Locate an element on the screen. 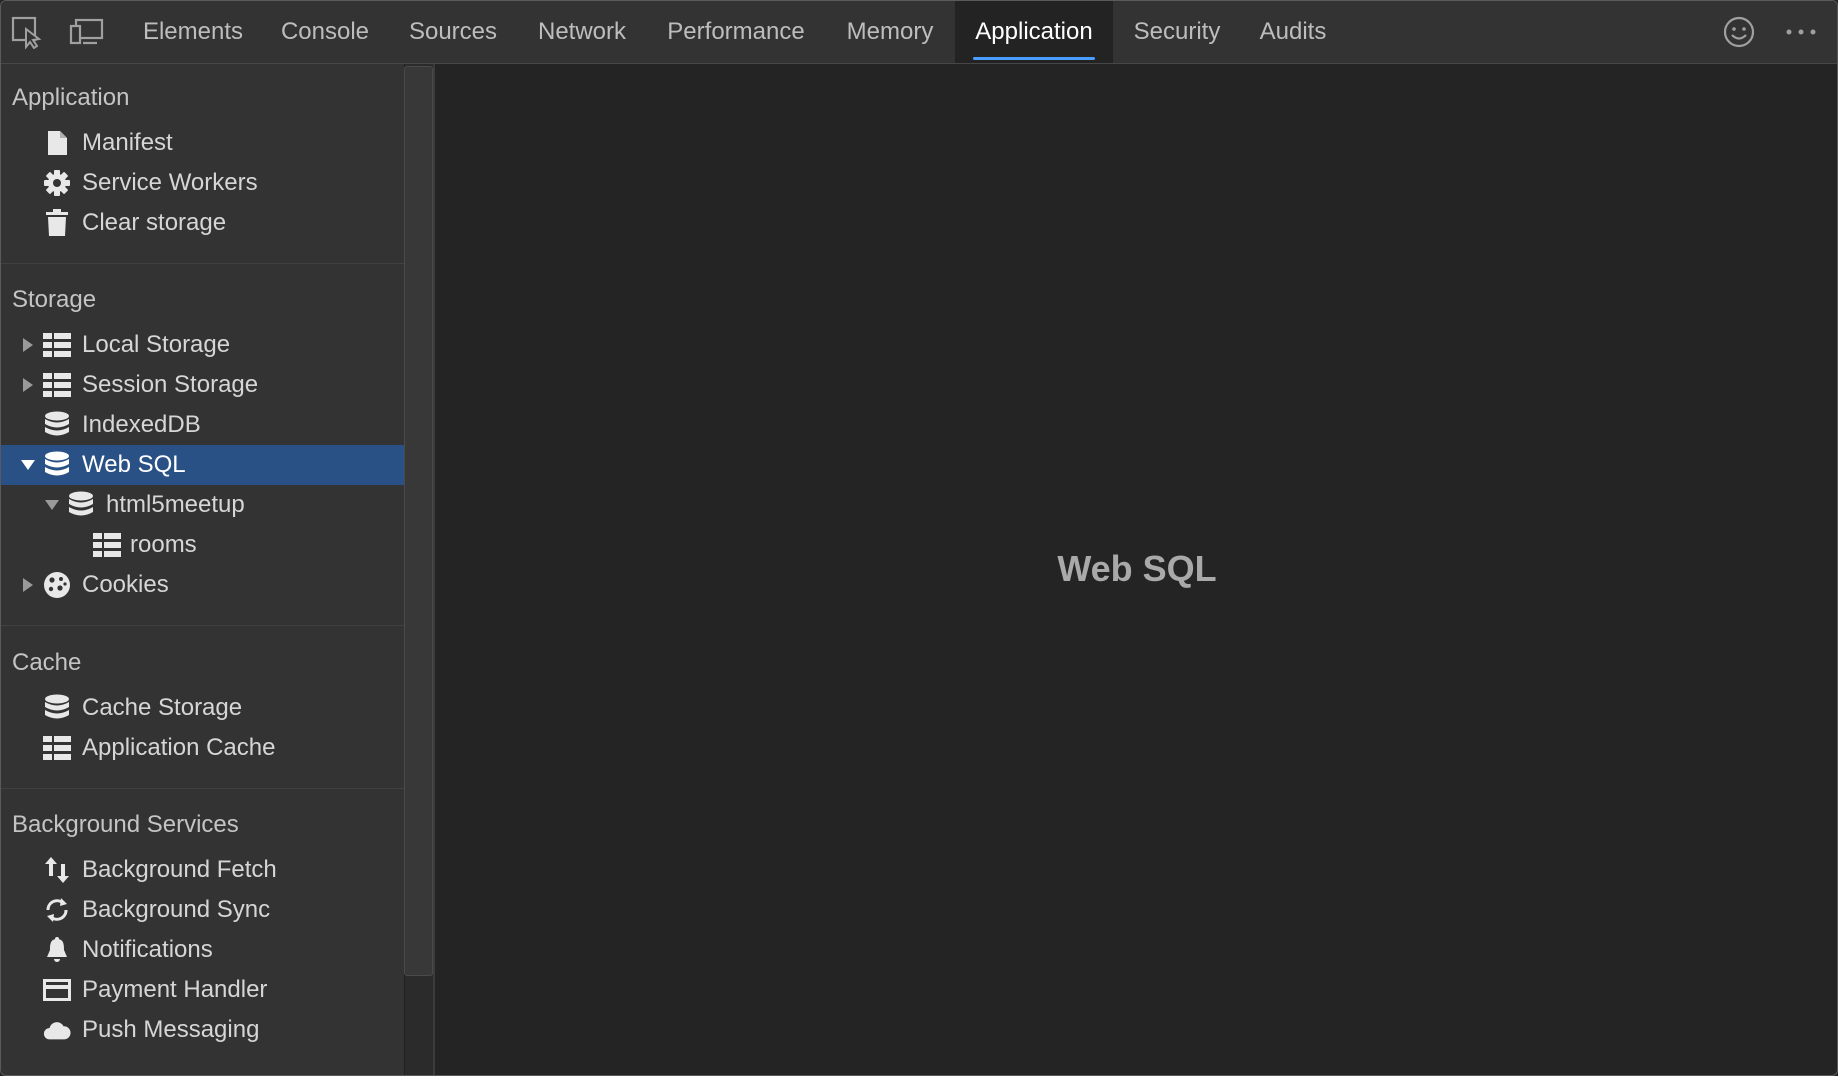 The width and height of the screenshot is (1838, 1076). sidebar-item-session-storage: Session Storage is located at coordinates (202, 385).